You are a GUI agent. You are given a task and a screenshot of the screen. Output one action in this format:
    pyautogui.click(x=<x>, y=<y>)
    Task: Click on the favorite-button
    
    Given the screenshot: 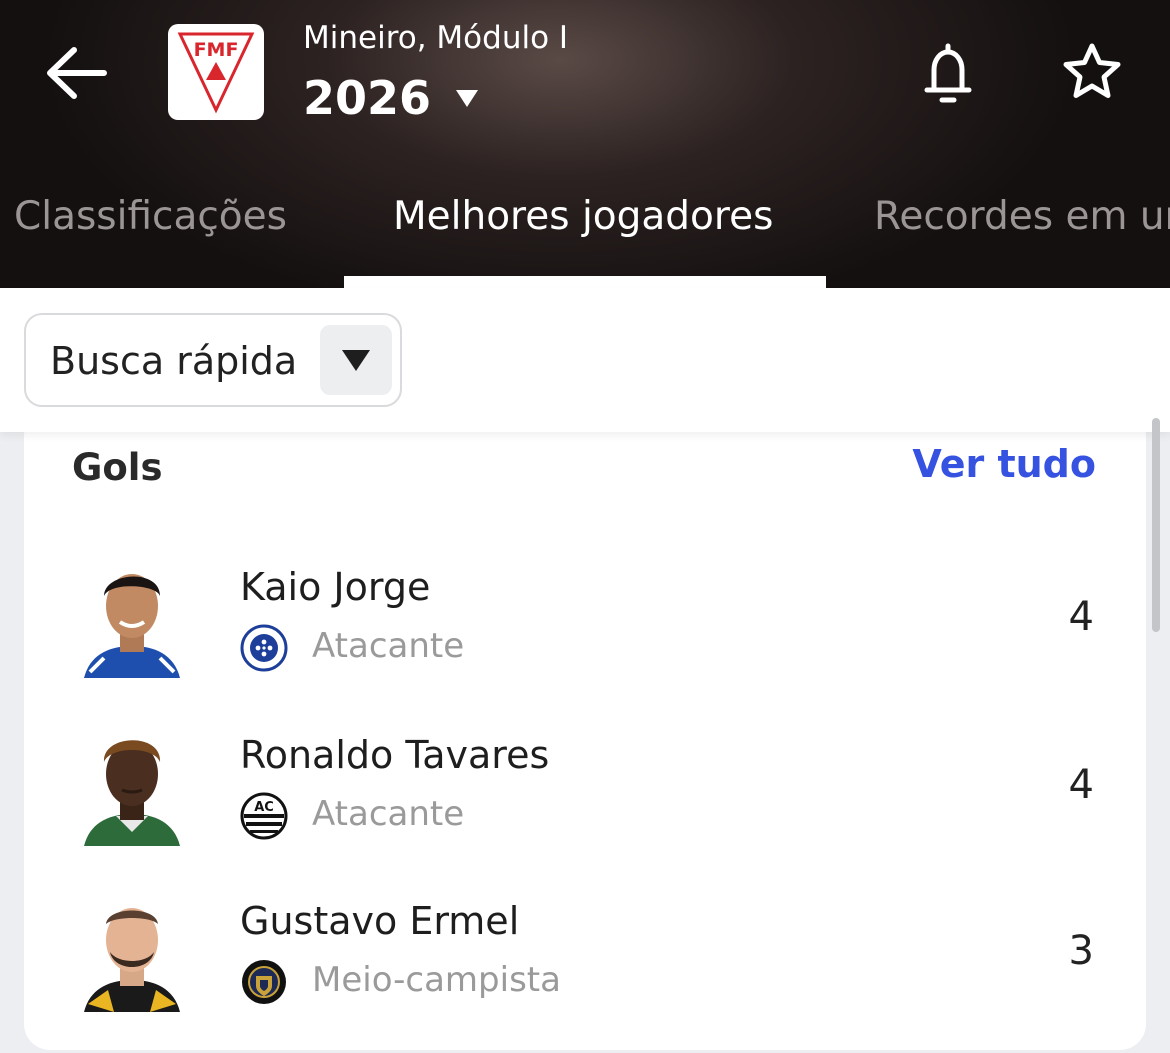 What is the action you would take?
    pyautogui.click(x=1092, y=72)
    